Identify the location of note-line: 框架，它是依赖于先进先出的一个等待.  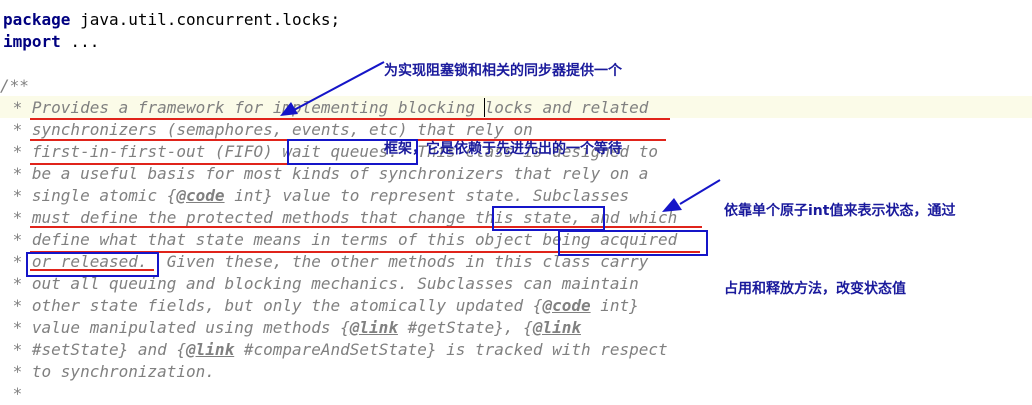
(503, 149).